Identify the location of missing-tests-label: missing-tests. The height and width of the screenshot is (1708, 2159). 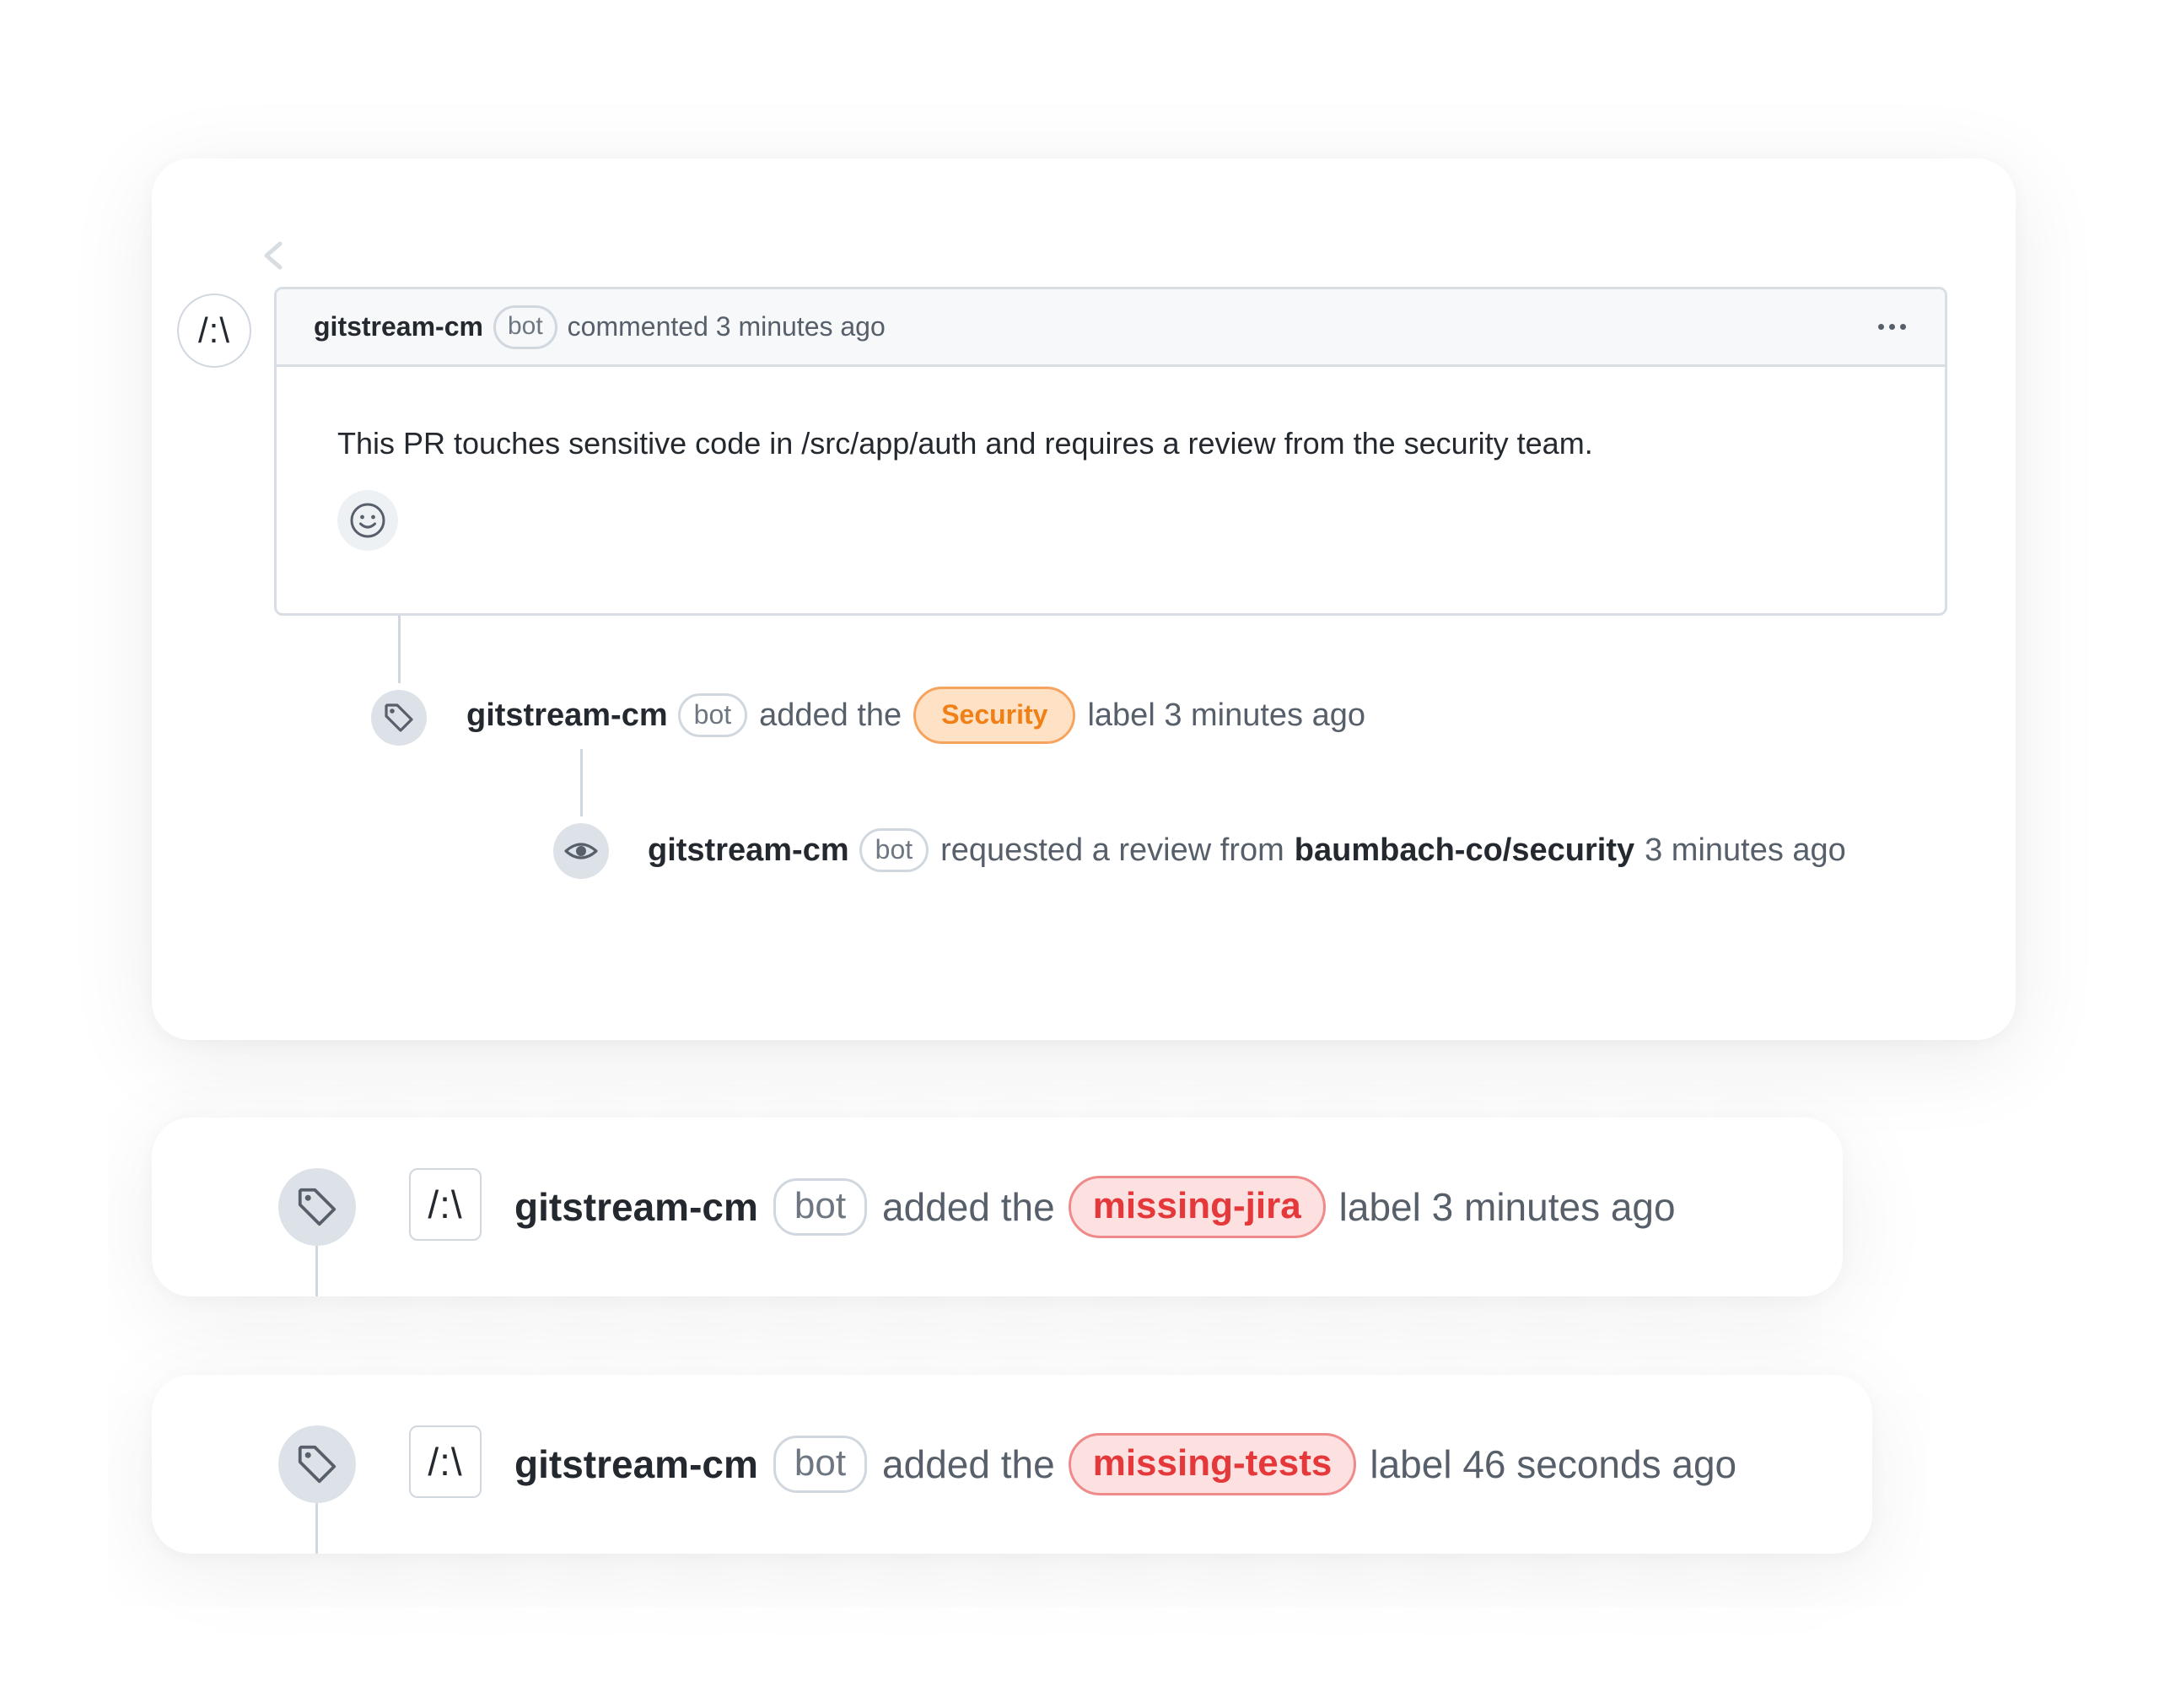
(1212, 1464).